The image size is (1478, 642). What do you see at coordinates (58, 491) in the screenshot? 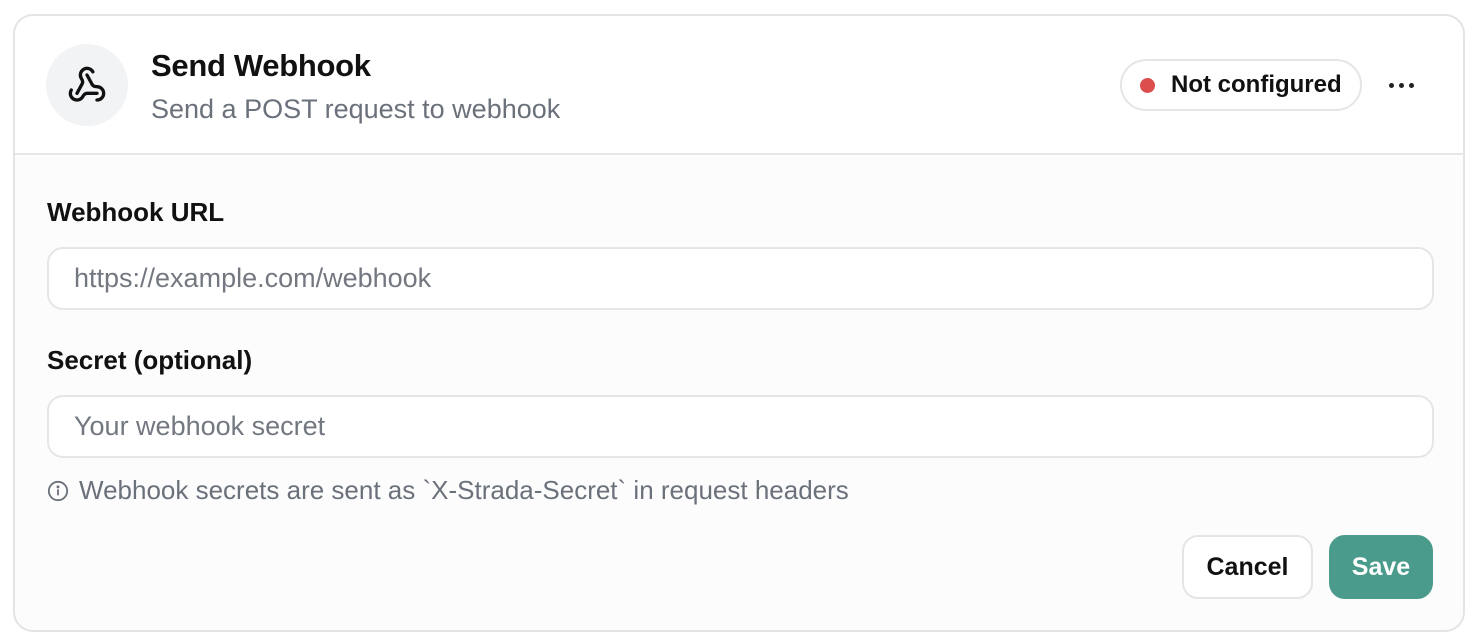
I see `info-icon` at bounding box center [58, 491].